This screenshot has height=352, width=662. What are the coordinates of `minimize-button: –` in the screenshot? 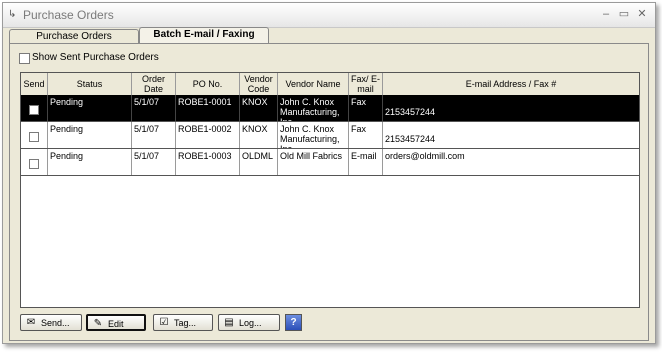 It's located at (606, 14).